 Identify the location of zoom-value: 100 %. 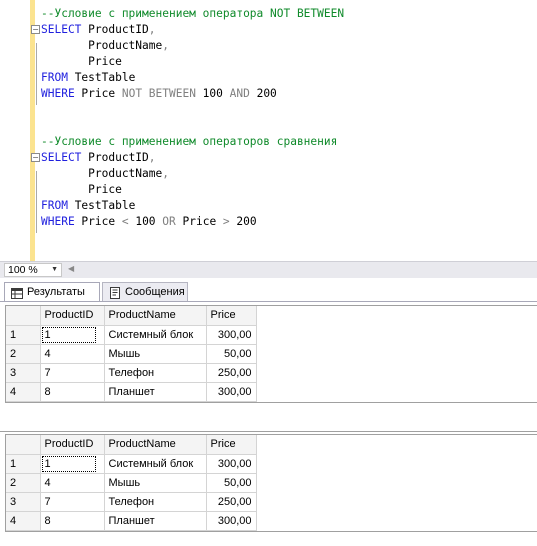
(23, 270).